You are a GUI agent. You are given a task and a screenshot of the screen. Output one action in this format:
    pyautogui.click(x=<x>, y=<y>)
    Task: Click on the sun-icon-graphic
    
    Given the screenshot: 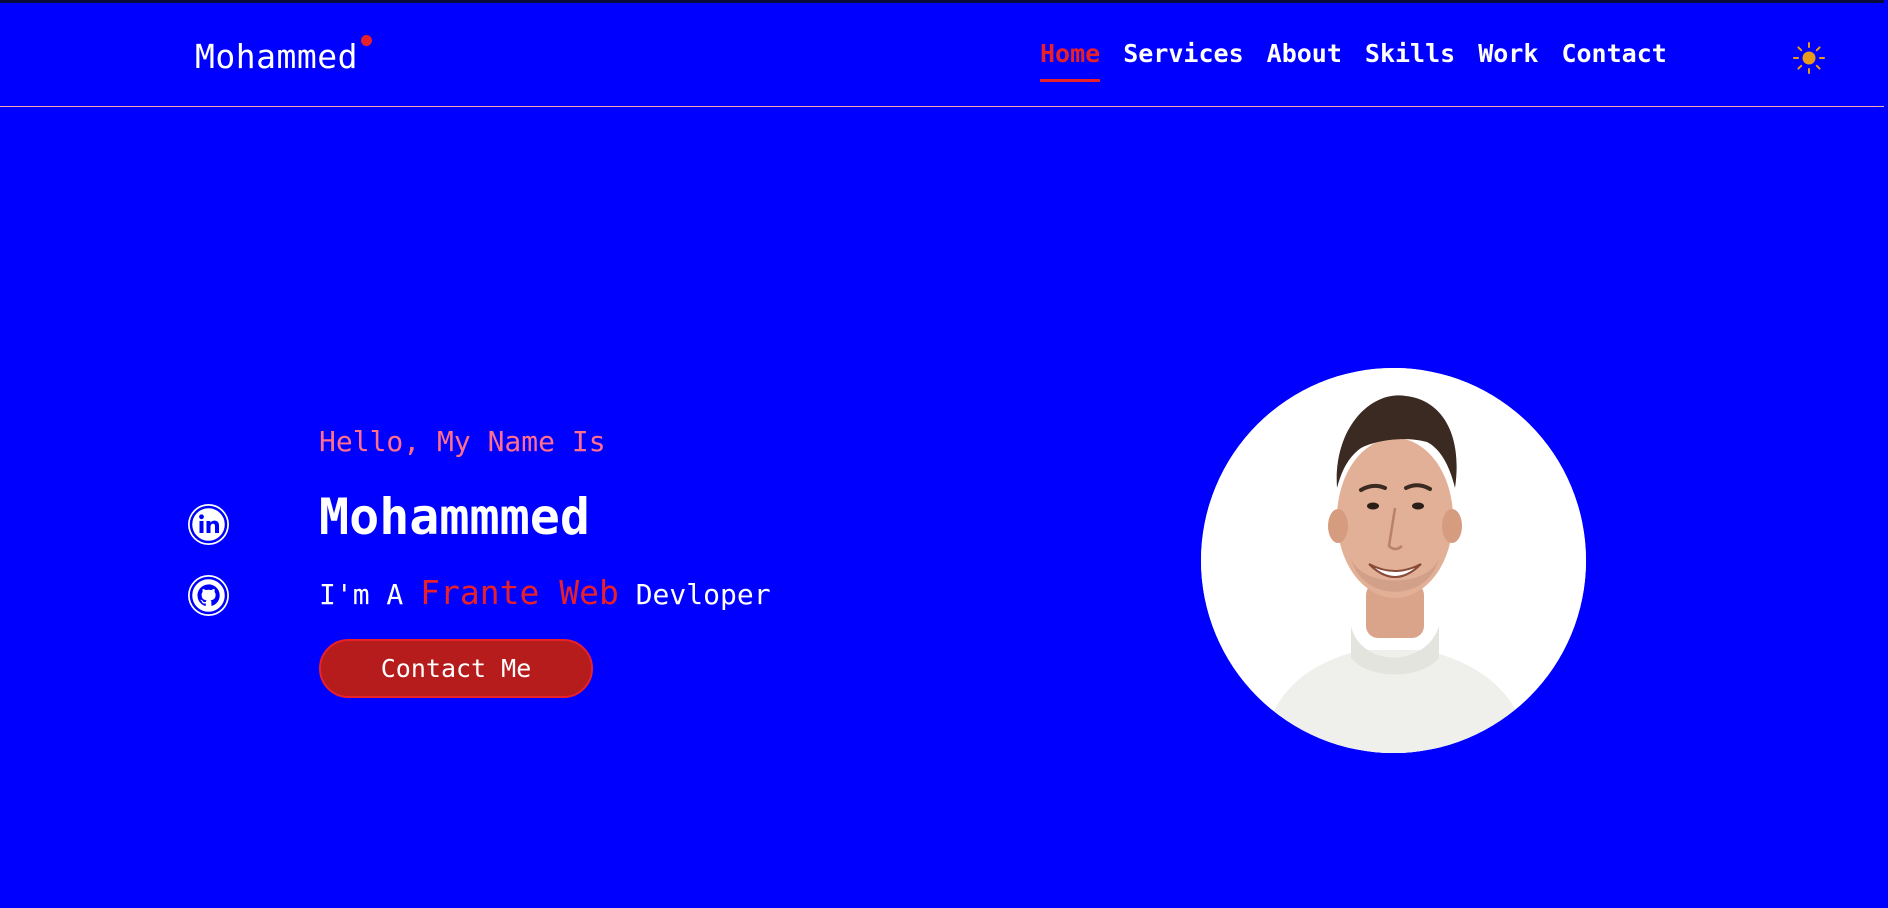 What is the action you would take?
    pyautogui.click(x=1809, y=58)
    